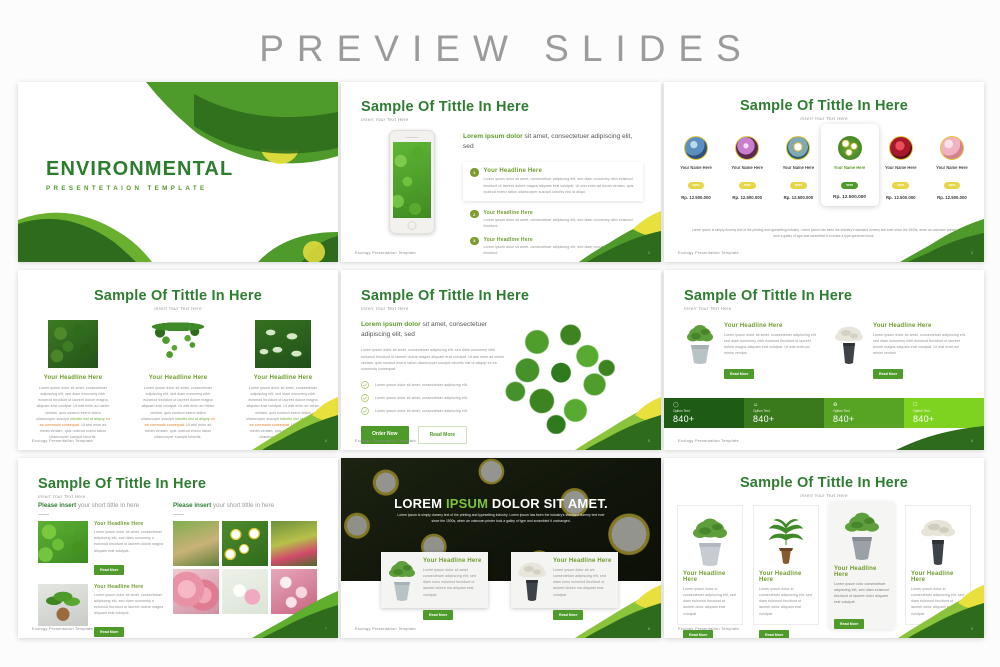 The width and height of the screenshot is (1000, 667). What do you see at coordinates (864, 413) in the screenshot?
I see `stat-item: ♻ Option Text 840+` at bounding box center [864, 413].